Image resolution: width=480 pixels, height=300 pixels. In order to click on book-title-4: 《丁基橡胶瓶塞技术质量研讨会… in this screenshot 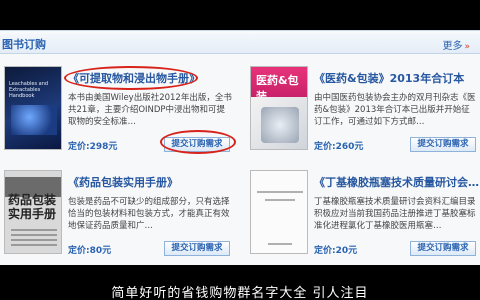, I will do `click(397, 182)`.